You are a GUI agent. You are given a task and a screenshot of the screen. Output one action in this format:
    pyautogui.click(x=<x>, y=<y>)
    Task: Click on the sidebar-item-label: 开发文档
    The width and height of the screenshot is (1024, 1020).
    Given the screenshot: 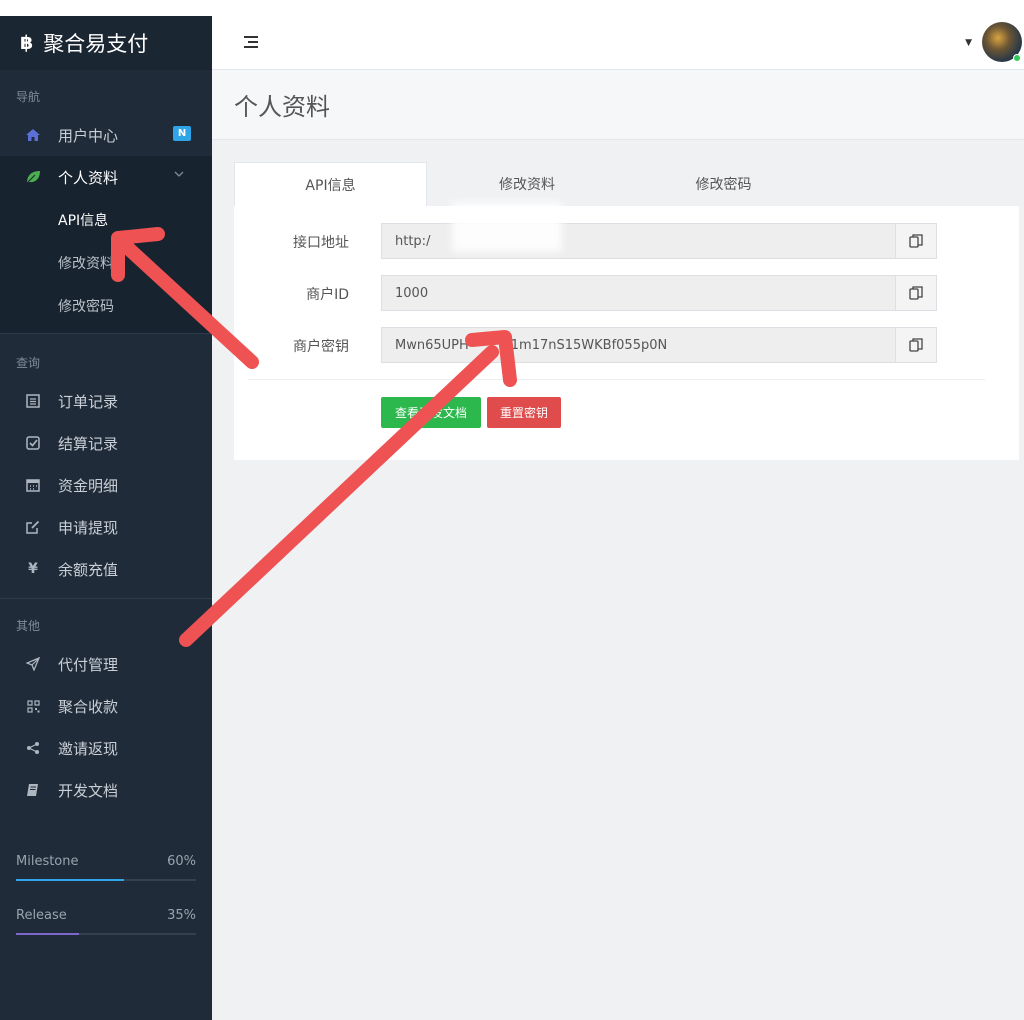 What is the action you would take?
    pyautogui.click(x=88, y=790)
    